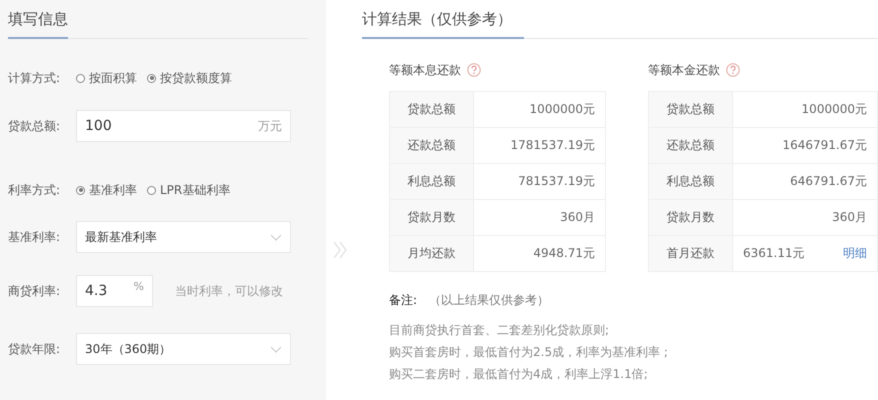 The image size is (878, 400). What do you see at coordinates (35, 126) in the screenshot?
I see `field-label: 贷款总额:` at bounding box center [35, 126].